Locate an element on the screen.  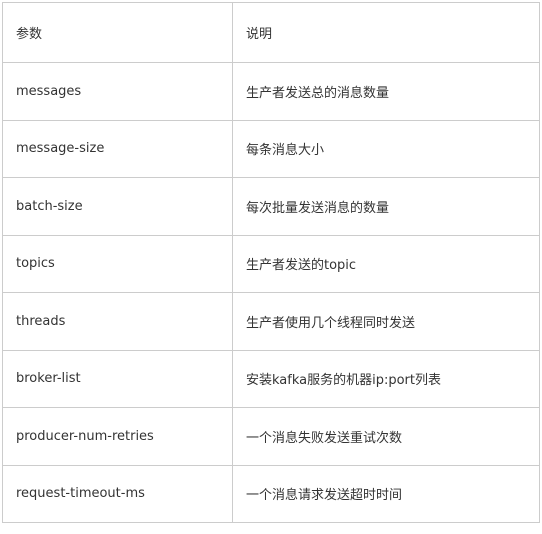
param-name-cell: topics is located at coordinates (117, 263).